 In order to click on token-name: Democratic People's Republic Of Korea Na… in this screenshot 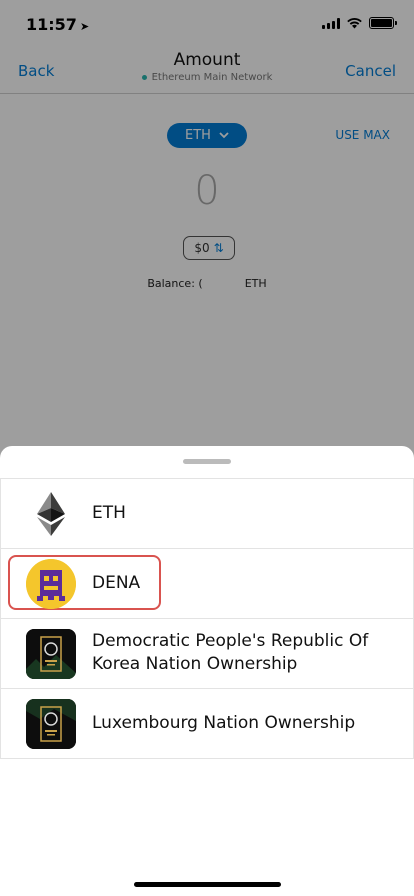, I will do `click(242, 653)`.